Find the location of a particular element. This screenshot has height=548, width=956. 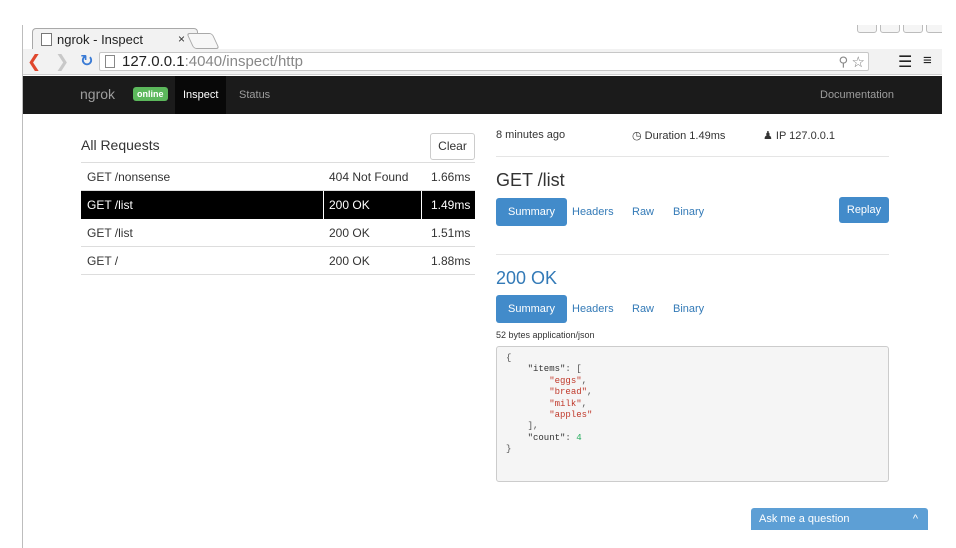

tab-request-binary: Binary is located at coordinates (688, 212).